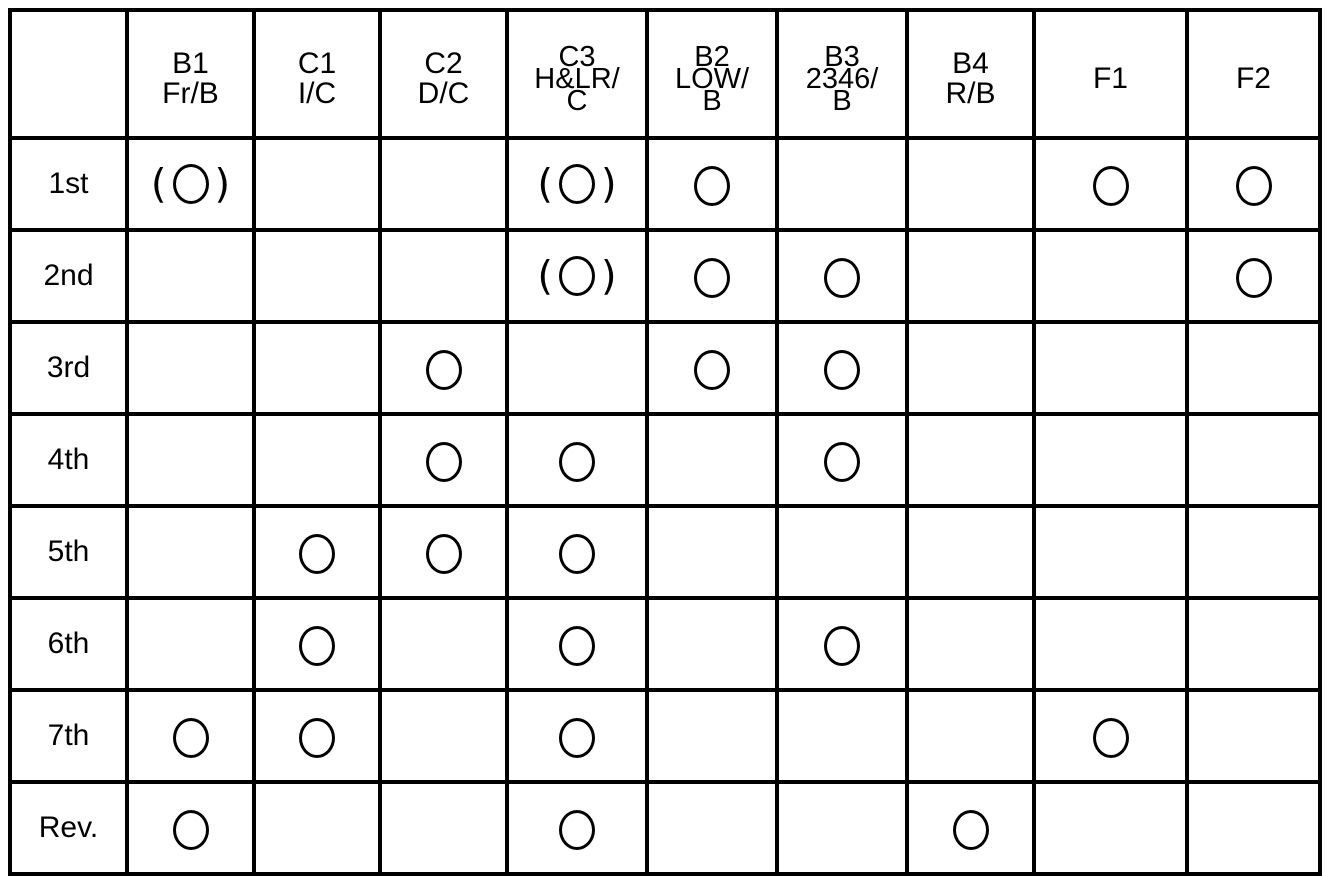 Image resolution: width=1325 pixels, height=876 pixels. Describe the element at coordinates (1253, 78) in the screenshot. I see `column-code: F2` at that location.